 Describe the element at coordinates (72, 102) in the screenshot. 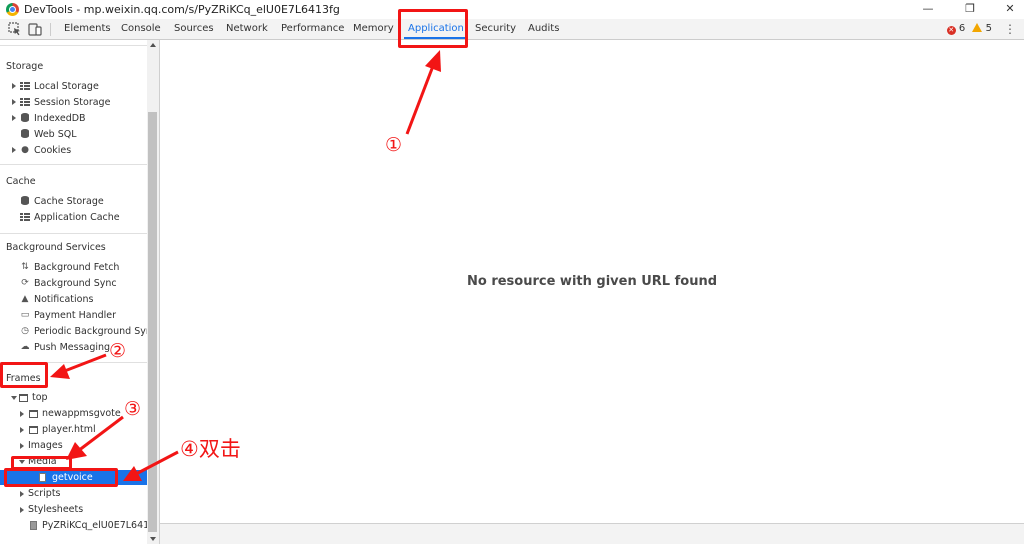

I see `sidebar-item-session-storage: Session Storage` at that location.